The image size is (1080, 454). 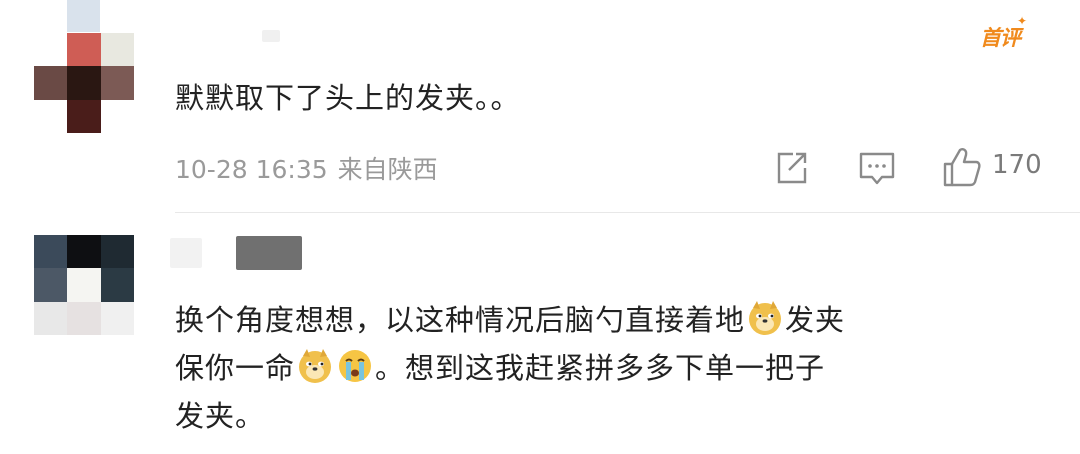 I want to click on crying-emoji, so click(x=355, y=366).